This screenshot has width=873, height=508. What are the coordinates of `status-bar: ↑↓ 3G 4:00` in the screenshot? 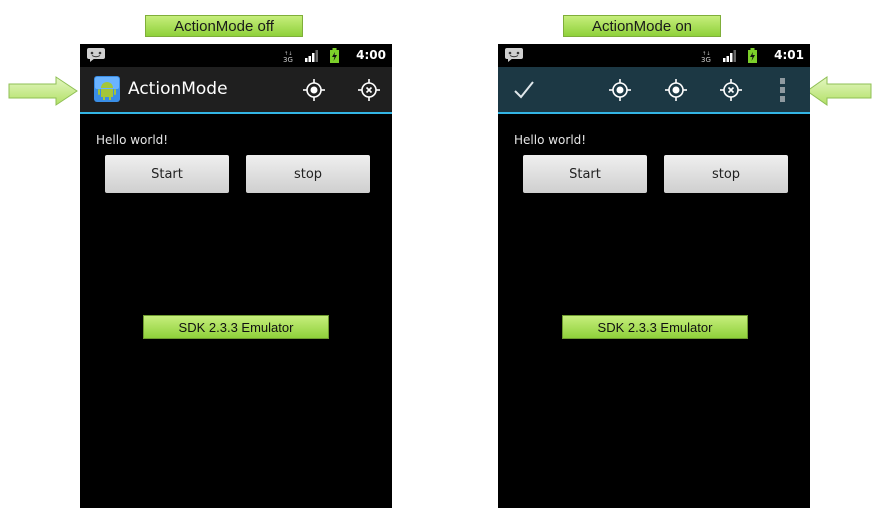 It's located at (236, 55).